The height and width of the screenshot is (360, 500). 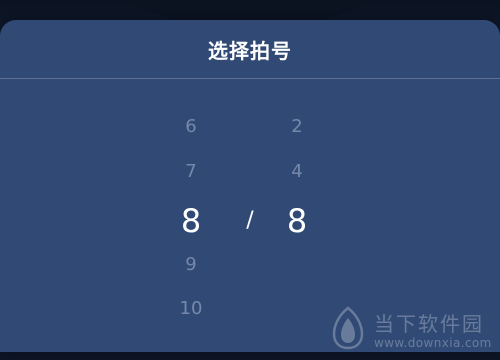 I want to click on numerator-picker: 6 7 8 9 10, so click(x=191, y=217).